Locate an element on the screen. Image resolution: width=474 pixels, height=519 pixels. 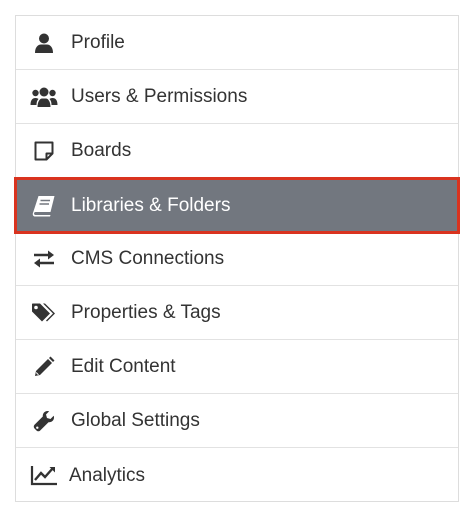
menu-item-cms-connections: CMS Connections is located at coordinates (237, 259).